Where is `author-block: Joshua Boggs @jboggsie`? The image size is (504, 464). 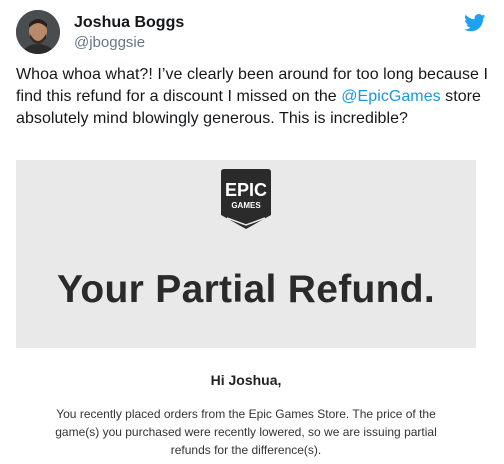 author-block: Joshua Boggs @jboggsie is located at coordinates (129, 33).